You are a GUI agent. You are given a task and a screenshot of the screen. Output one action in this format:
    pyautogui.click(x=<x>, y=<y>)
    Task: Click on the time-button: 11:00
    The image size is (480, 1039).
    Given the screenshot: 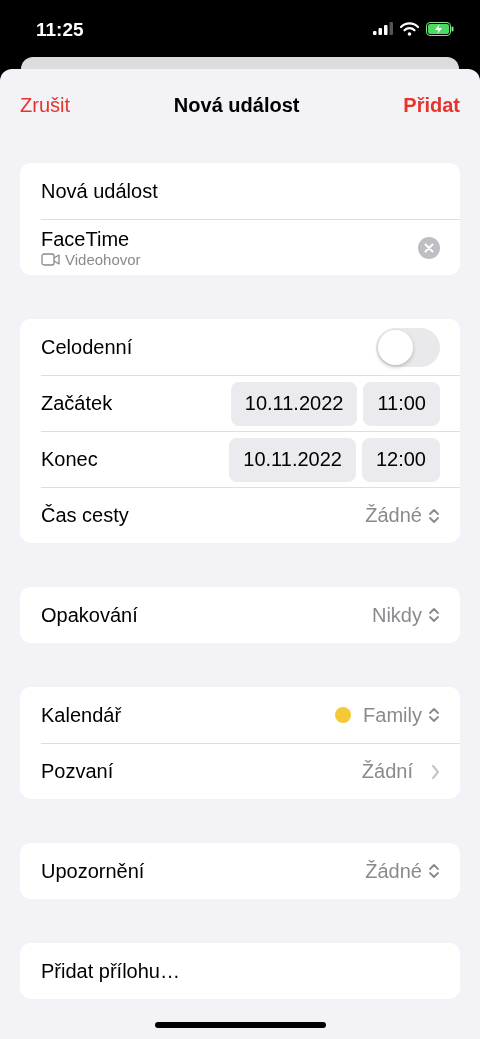 What is the action you would take?
    pyautogui.click(x=401, y=403)
    